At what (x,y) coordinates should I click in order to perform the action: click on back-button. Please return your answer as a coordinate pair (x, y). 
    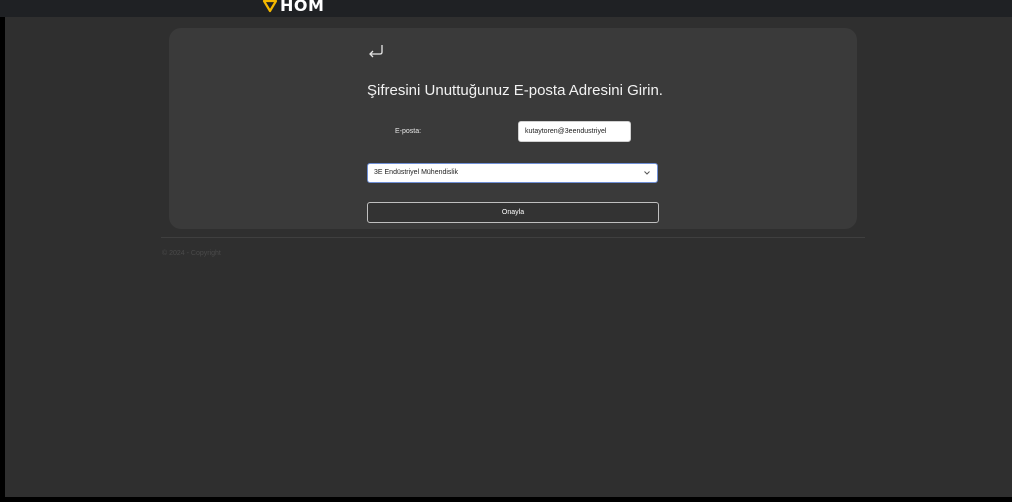
    Looking at the image, I should click on (376, 52).